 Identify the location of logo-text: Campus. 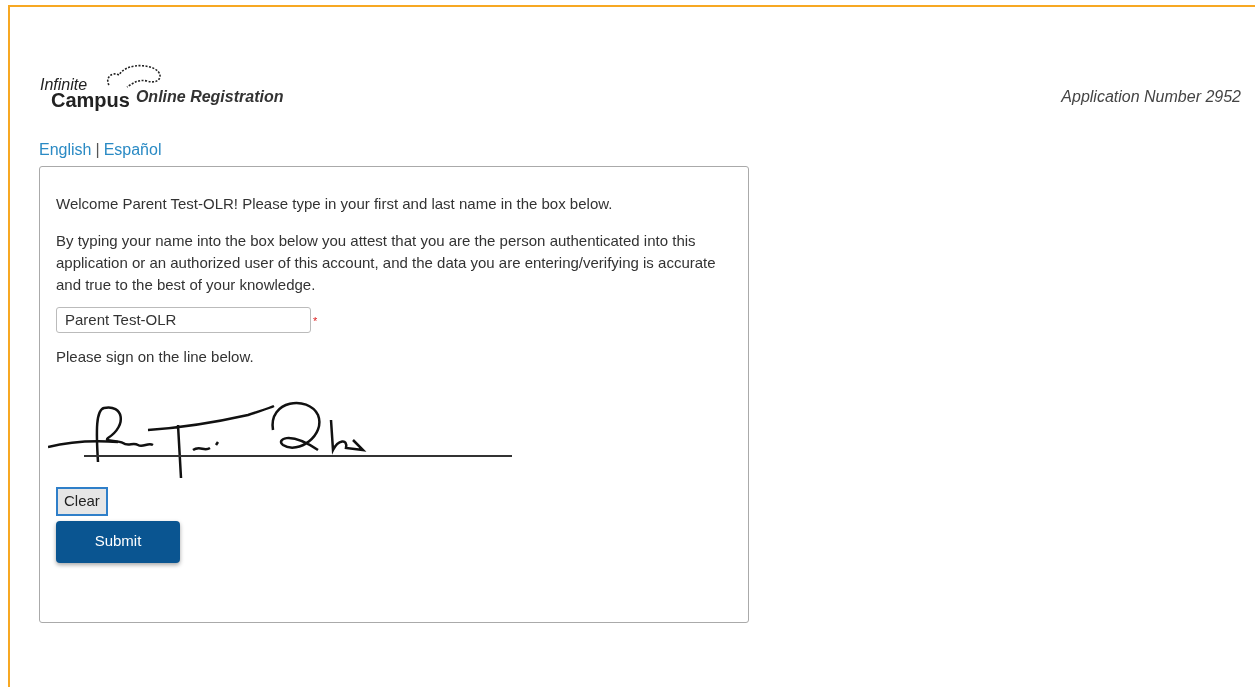
(90, 100).